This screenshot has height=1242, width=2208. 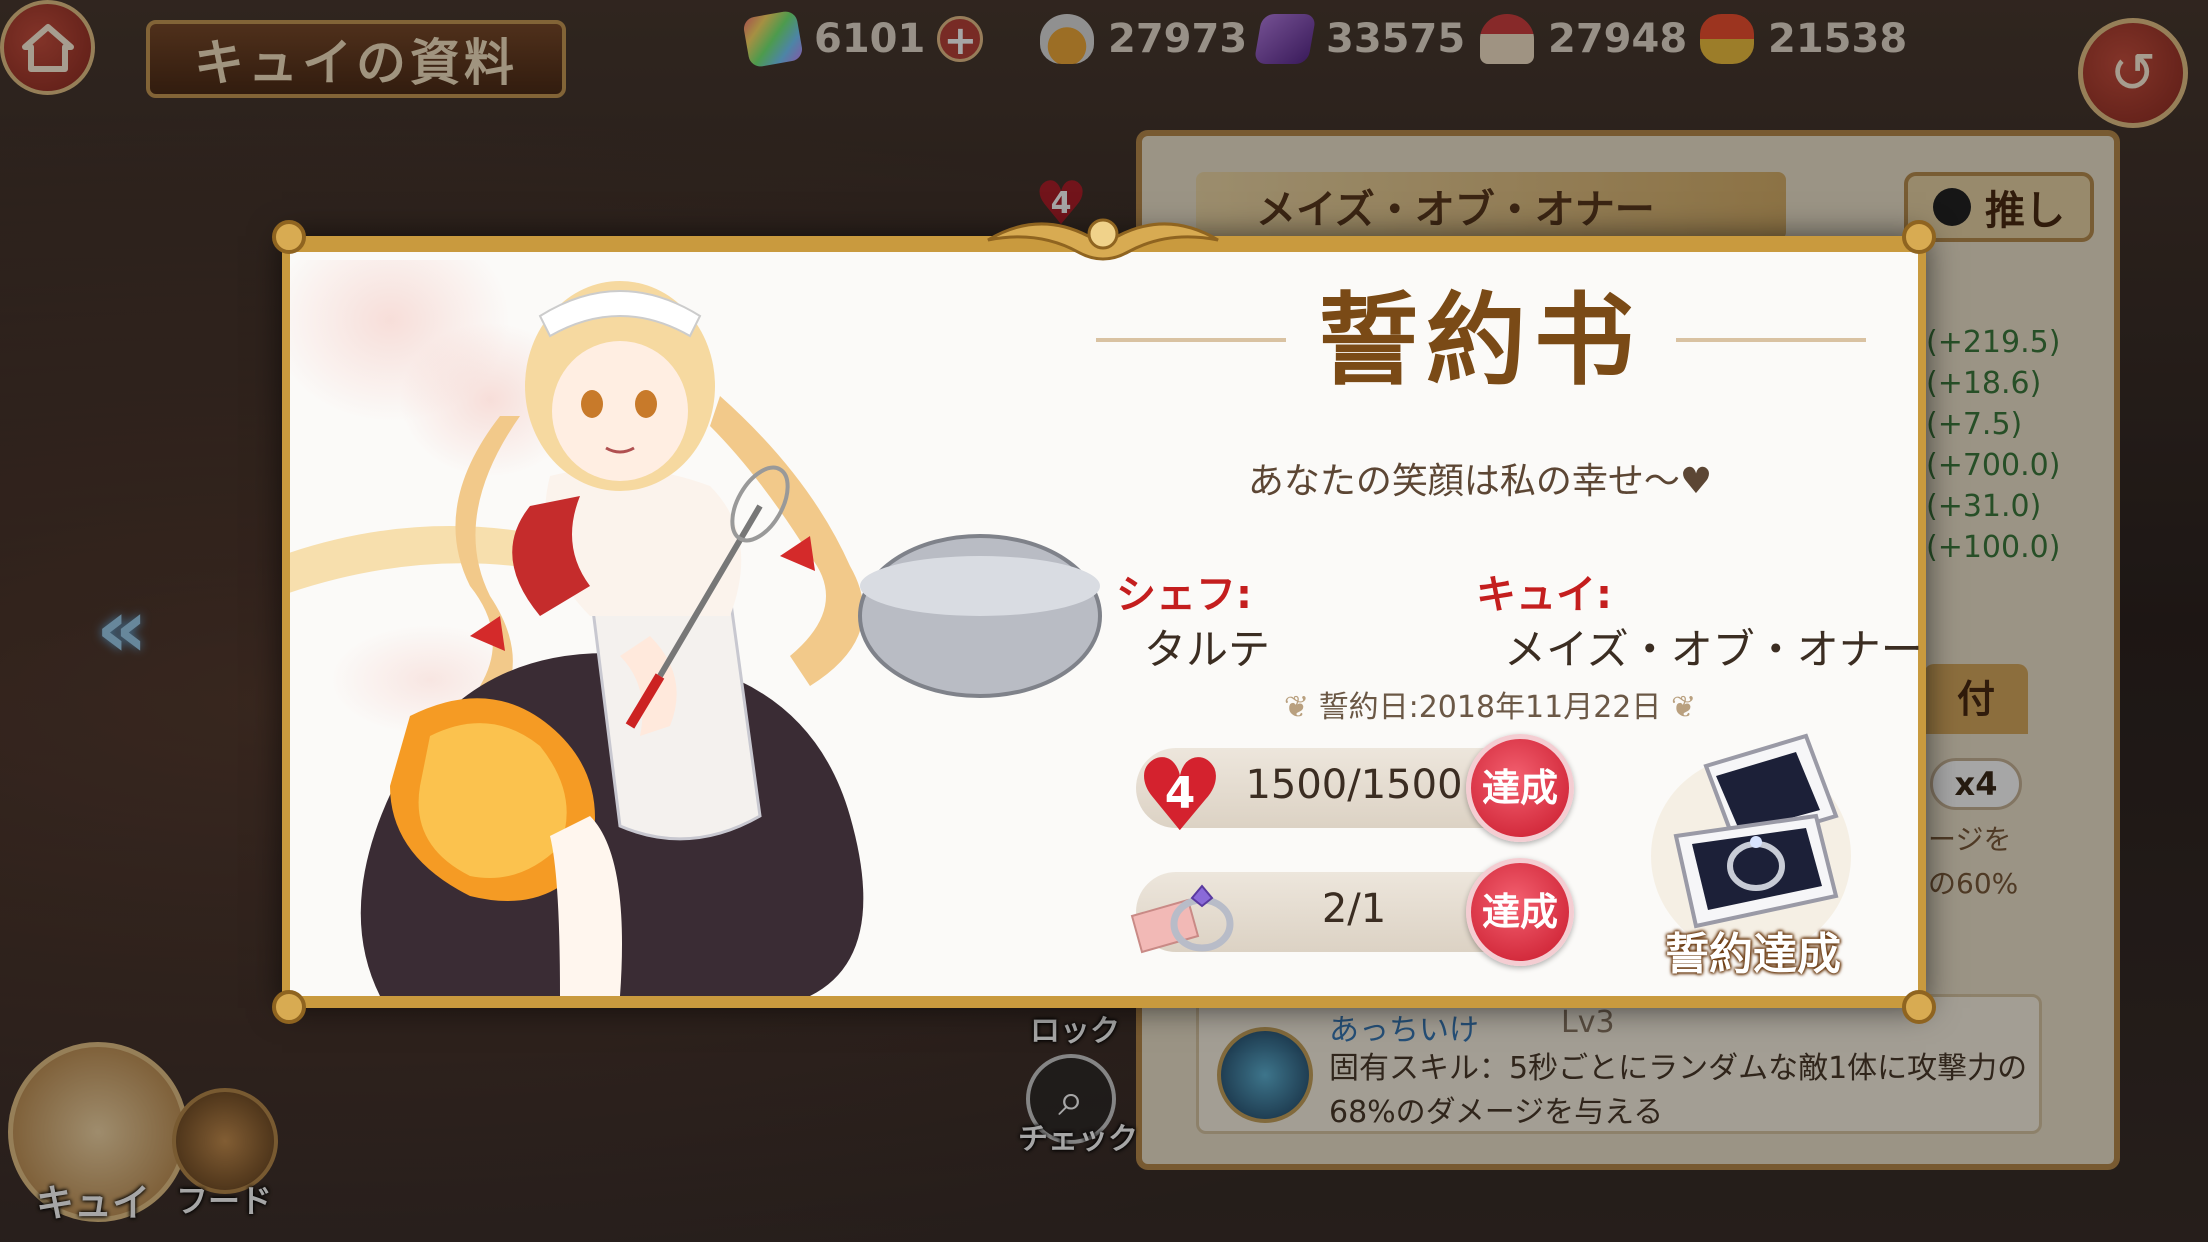 I want to click on chef-label: シェフ:, so click(x=1184, y=595).